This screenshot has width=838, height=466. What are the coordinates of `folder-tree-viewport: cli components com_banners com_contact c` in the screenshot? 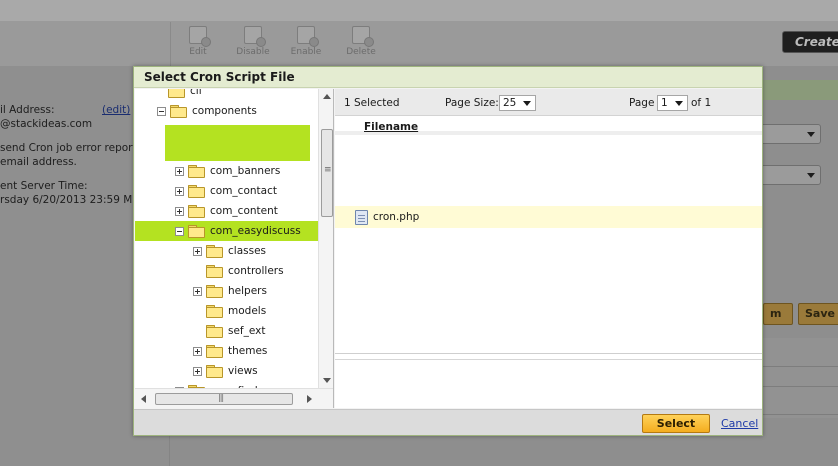 It's located at (226, 238).